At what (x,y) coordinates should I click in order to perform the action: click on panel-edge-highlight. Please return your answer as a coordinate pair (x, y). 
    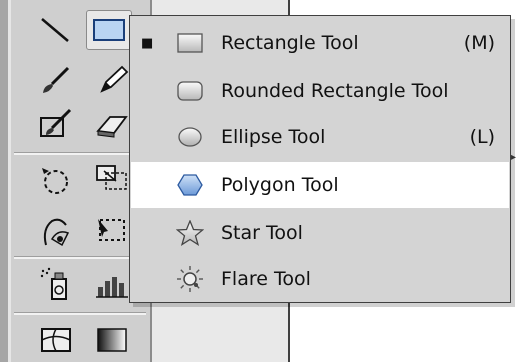
    Looking at the image, I should click on (9, 181).